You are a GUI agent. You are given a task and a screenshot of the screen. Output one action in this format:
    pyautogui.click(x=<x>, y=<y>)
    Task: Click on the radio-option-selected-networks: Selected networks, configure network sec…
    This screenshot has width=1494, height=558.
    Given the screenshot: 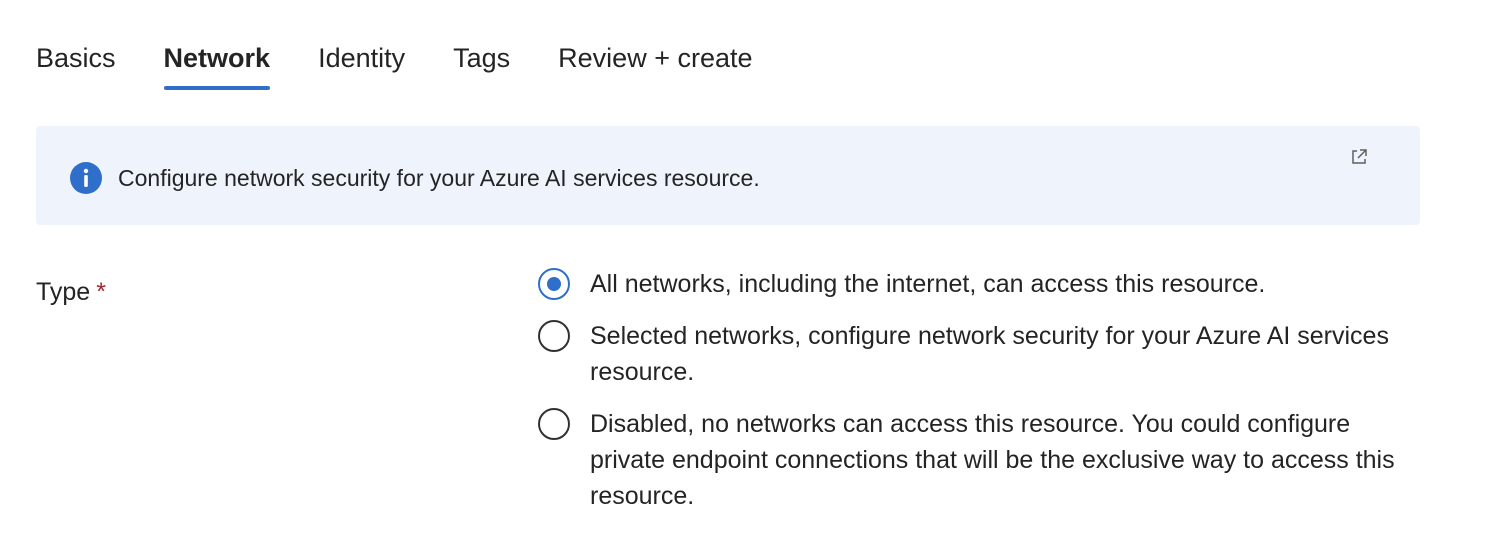 What is the action you would take?
    pyautogui.click(x=988, y=354)
    